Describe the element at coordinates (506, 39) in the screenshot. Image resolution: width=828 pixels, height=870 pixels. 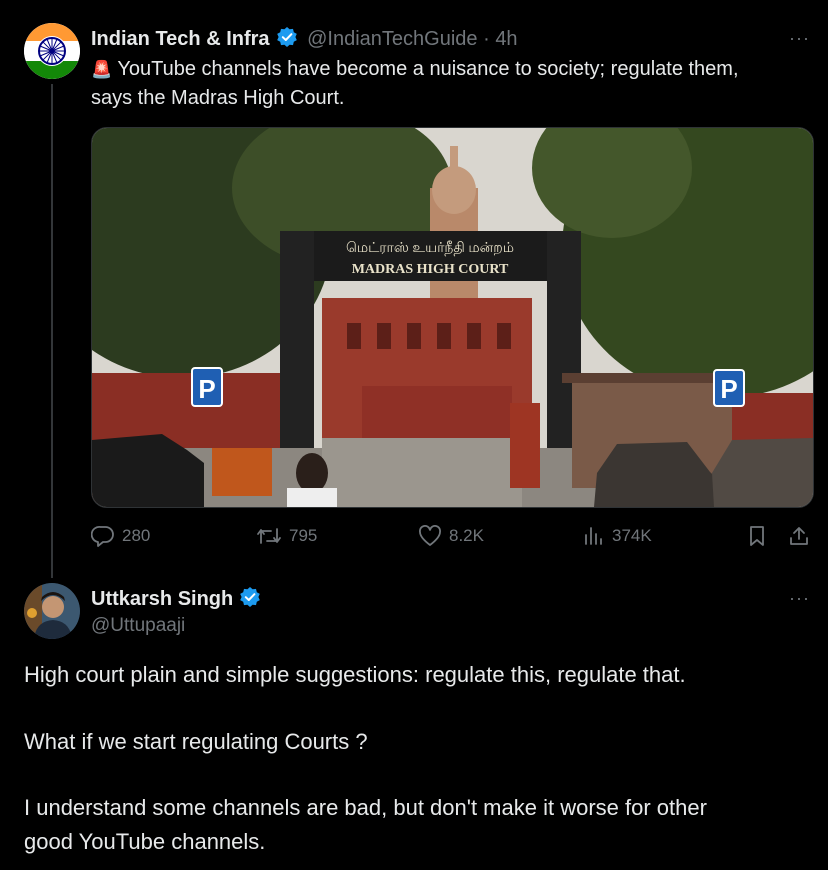
I see `tweet-time: 4h` at that location.